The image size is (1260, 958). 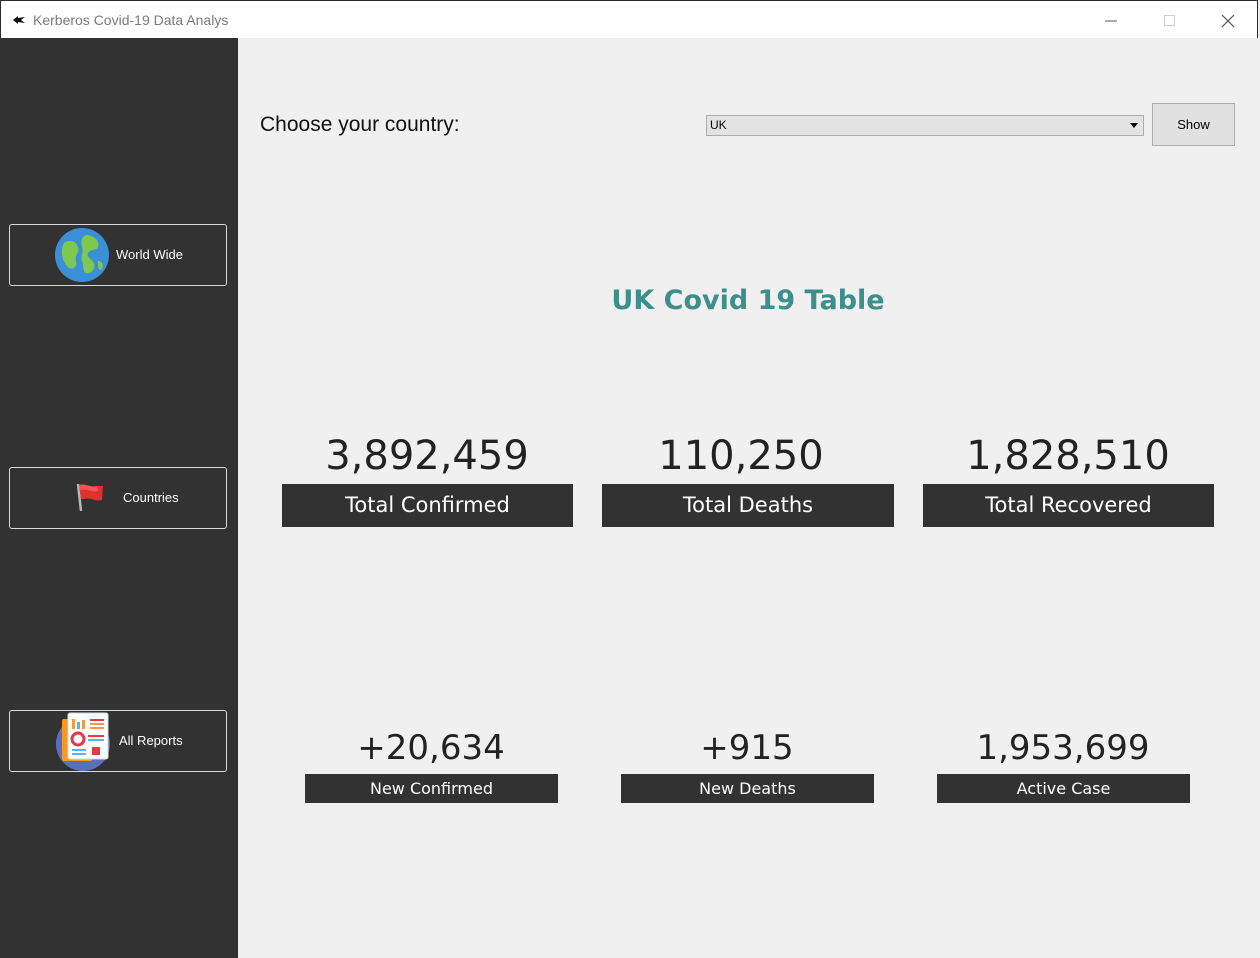 I want to click on close-button, so click(x=1228, y=21).